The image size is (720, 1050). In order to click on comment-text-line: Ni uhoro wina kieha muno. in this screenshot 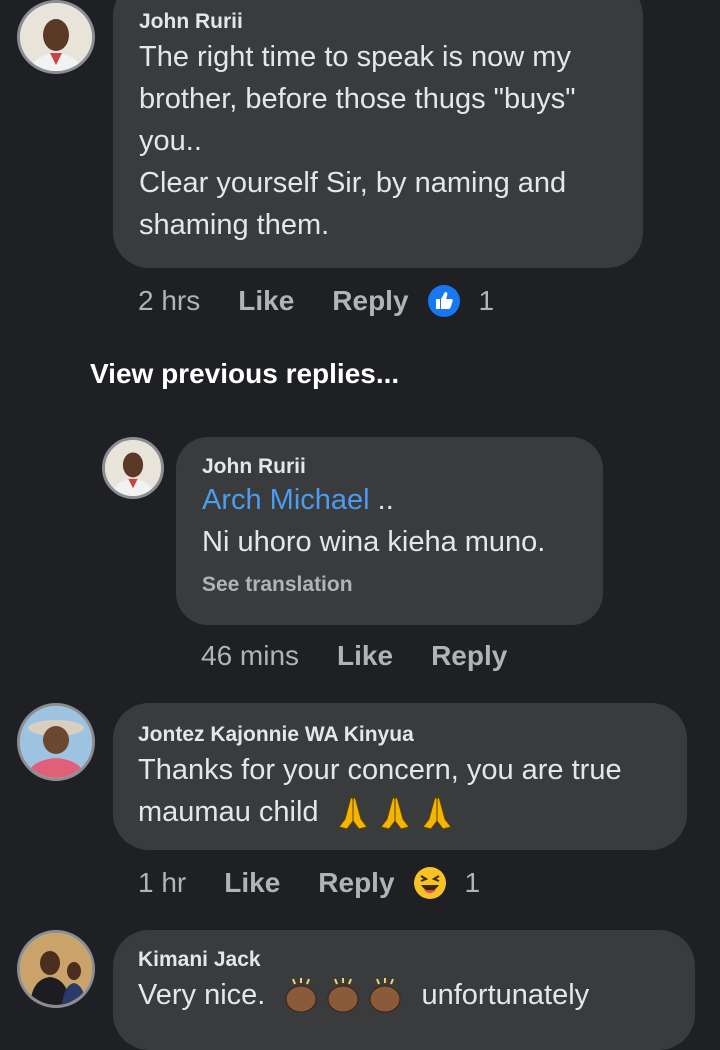, I will do `click(374, 542)`.